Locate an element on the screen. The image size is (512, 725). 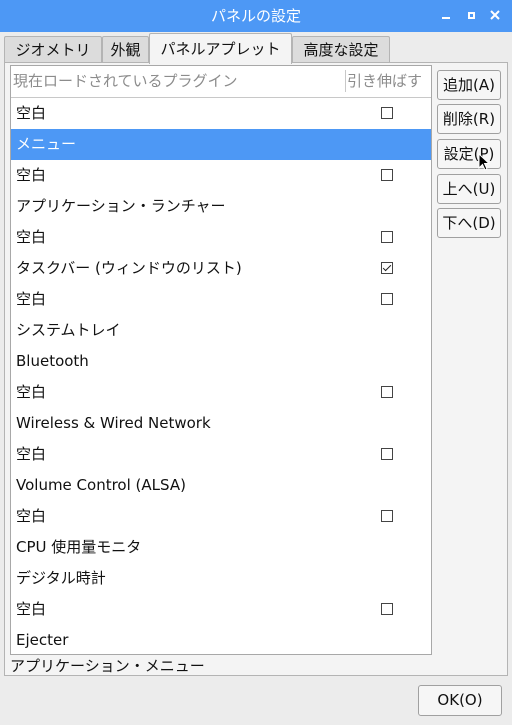
list-item: Bluetooth is located at coordinates (221, 361).